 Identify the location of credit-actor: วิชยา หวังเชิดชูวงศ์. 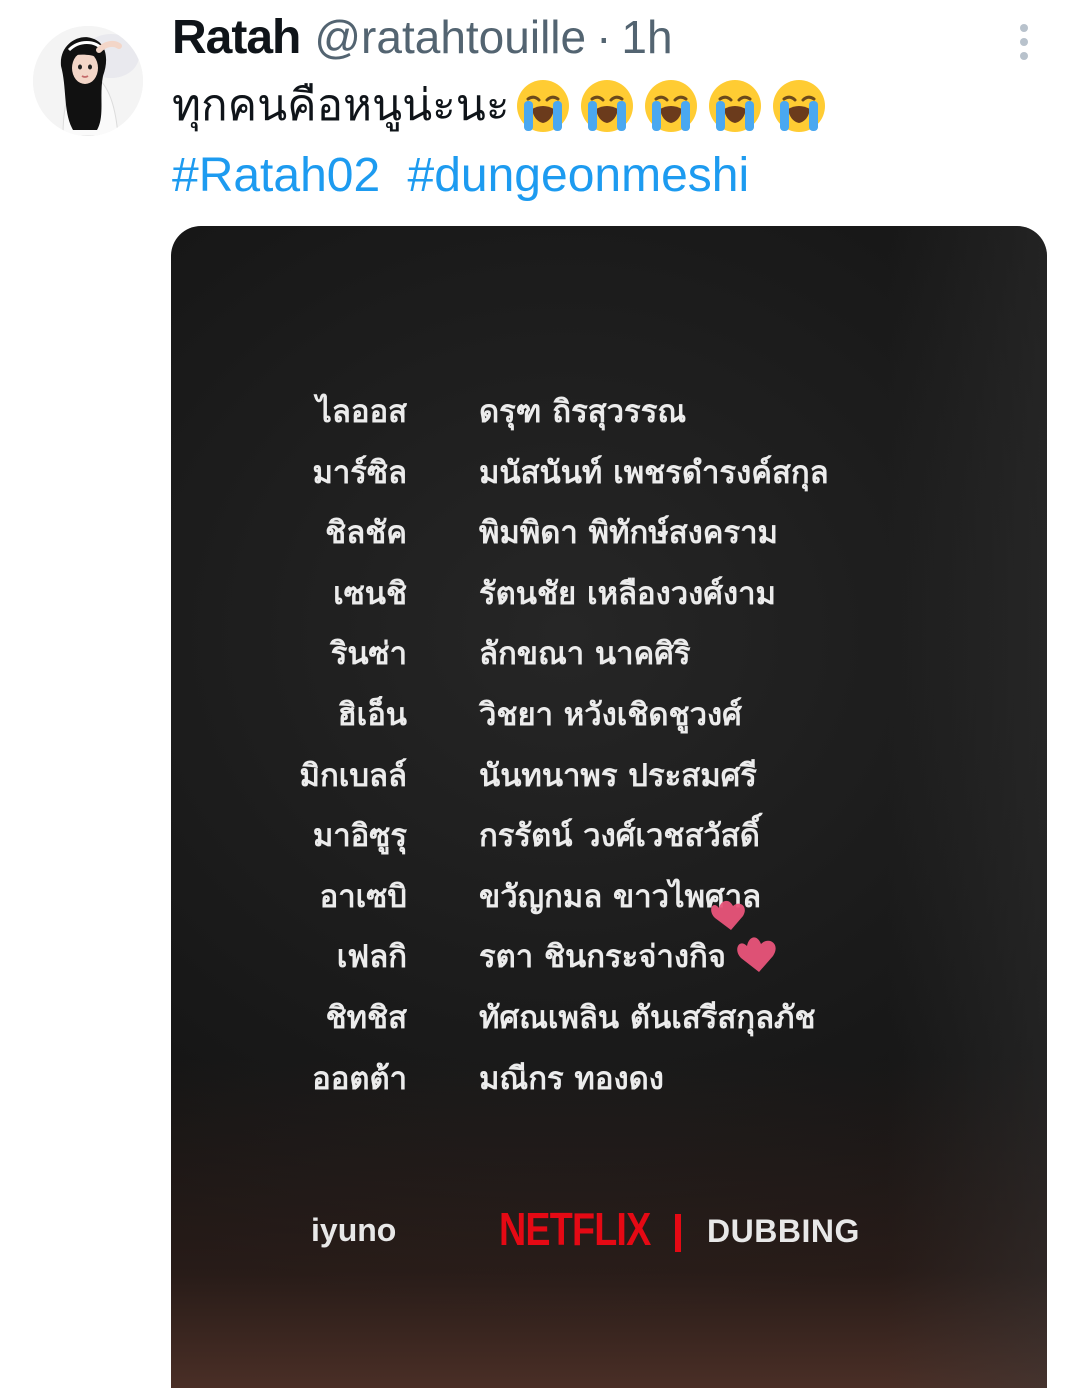
(610, 715).